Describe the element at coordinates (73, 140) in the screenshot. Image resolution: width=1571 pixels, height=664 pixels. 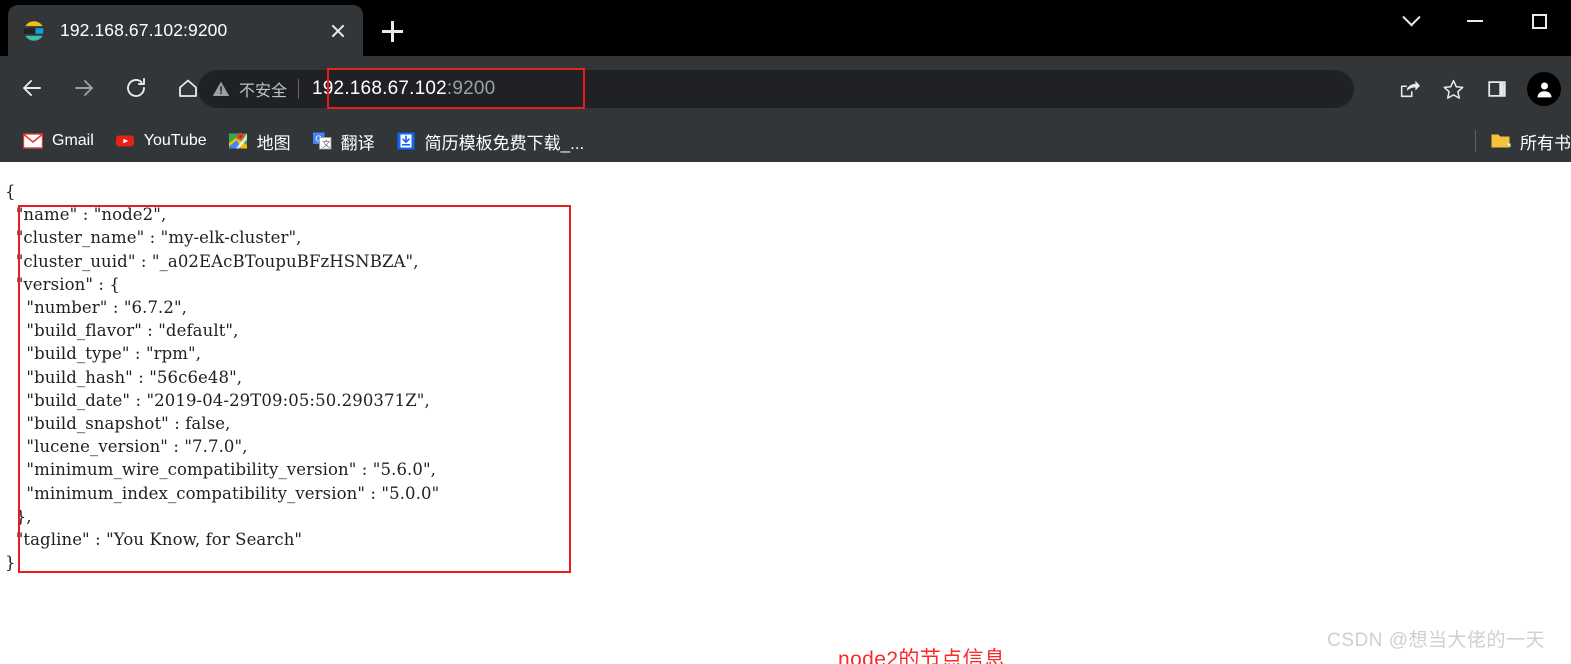
I see `bookmark-label: Gmail` at that location.